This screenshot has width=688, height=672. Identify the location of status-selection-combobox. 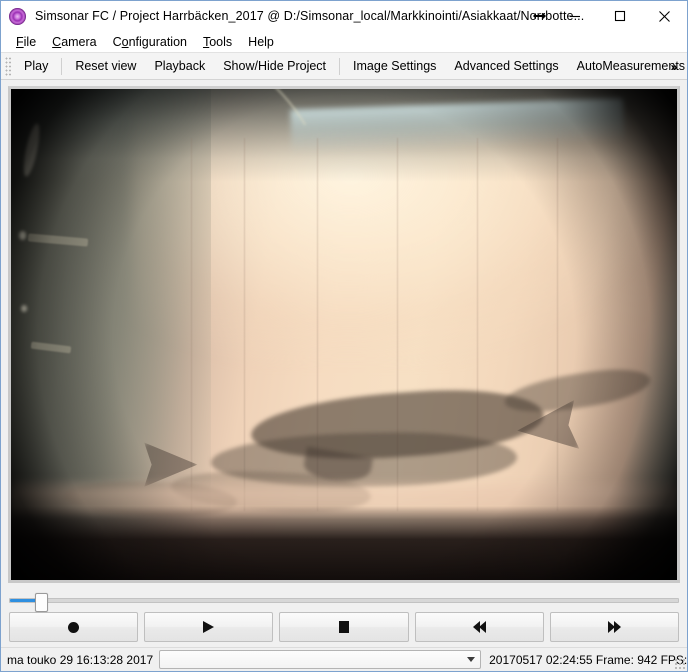
(320, 659).